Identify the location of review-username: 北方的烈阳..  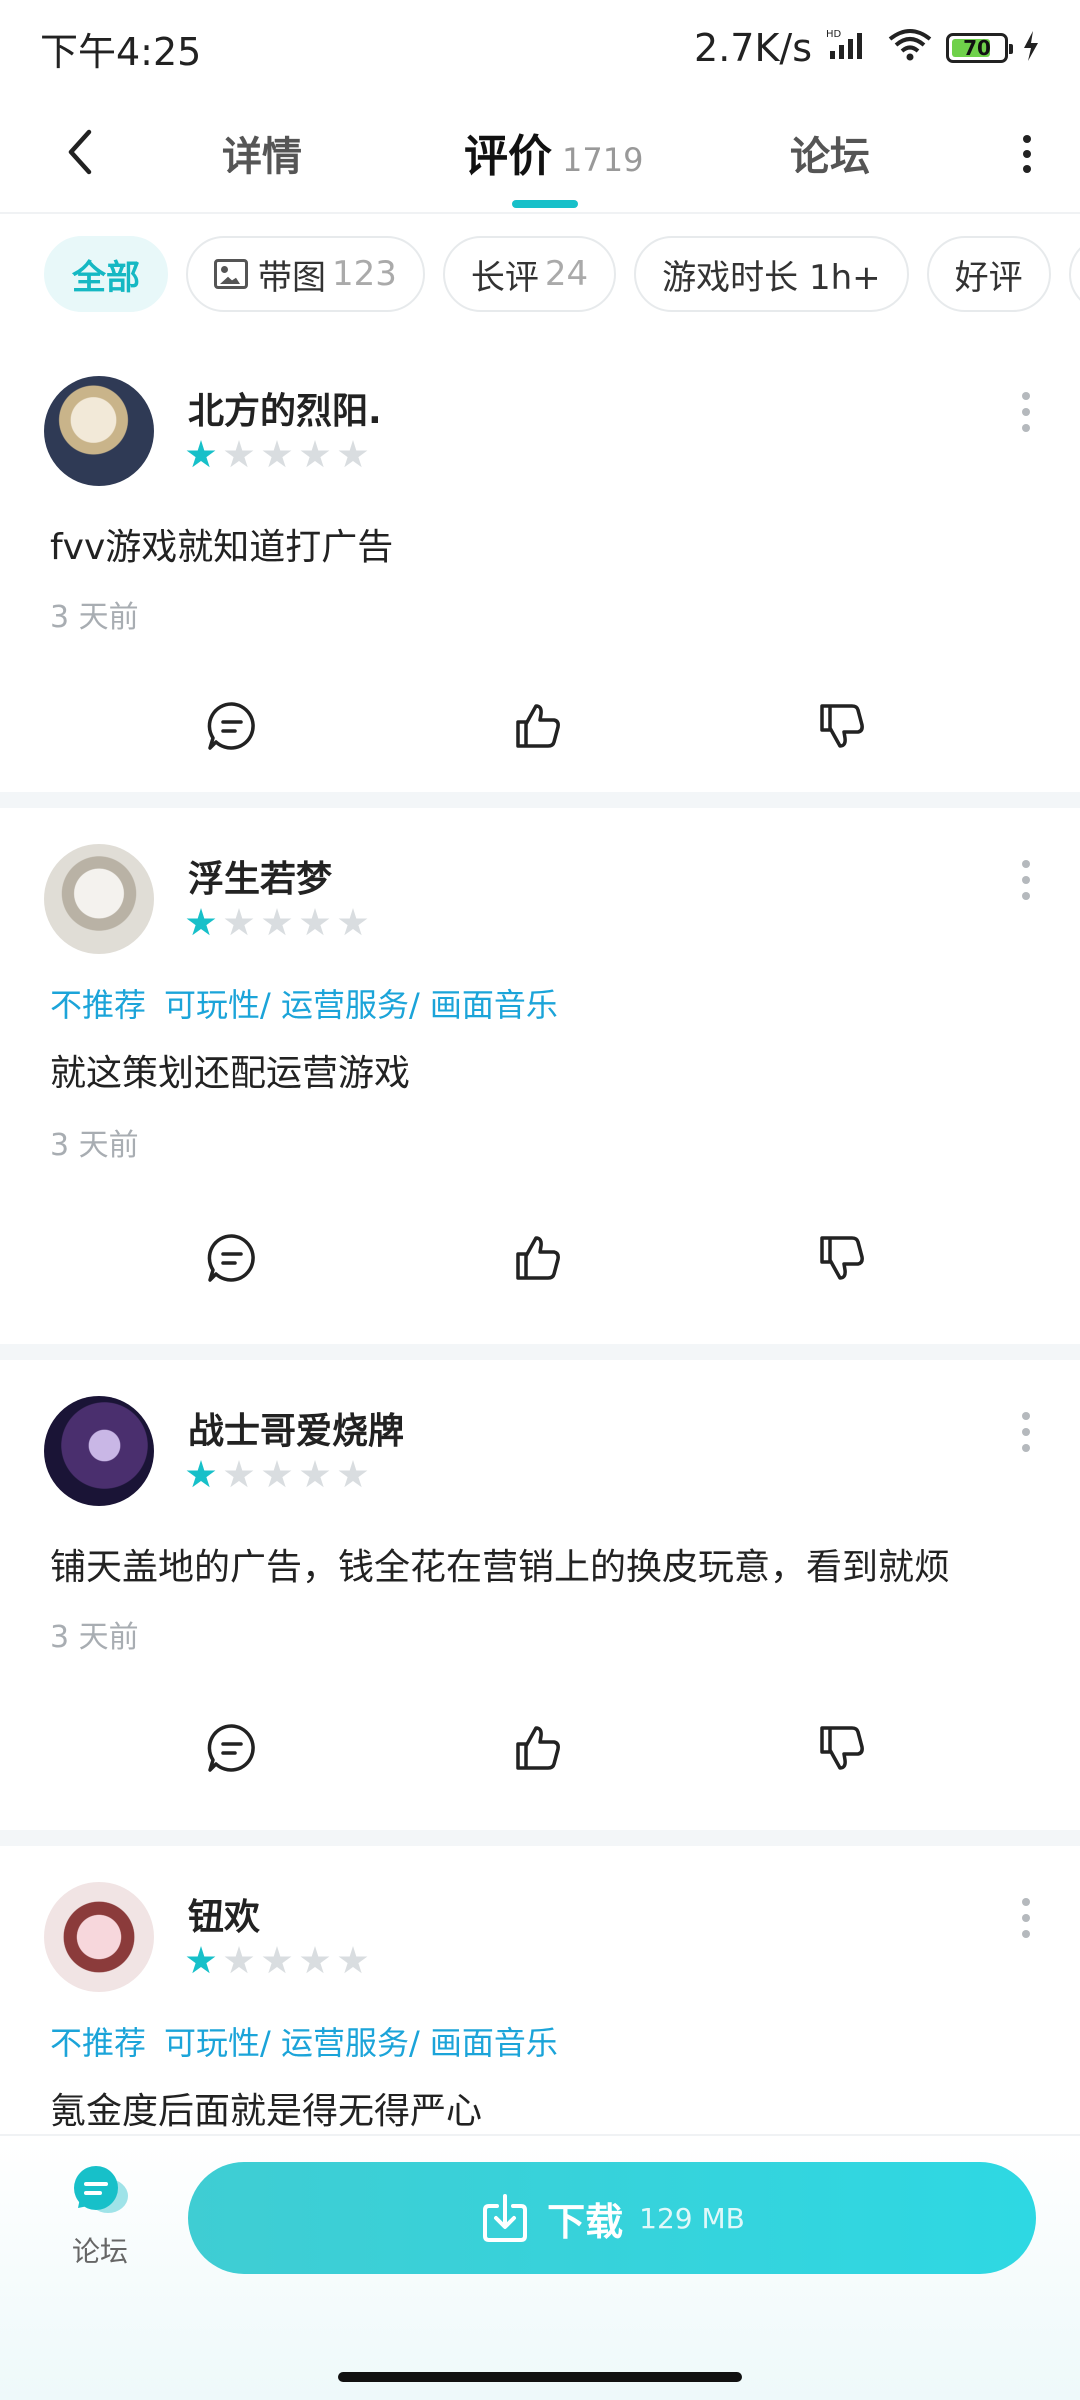
(285, 408).